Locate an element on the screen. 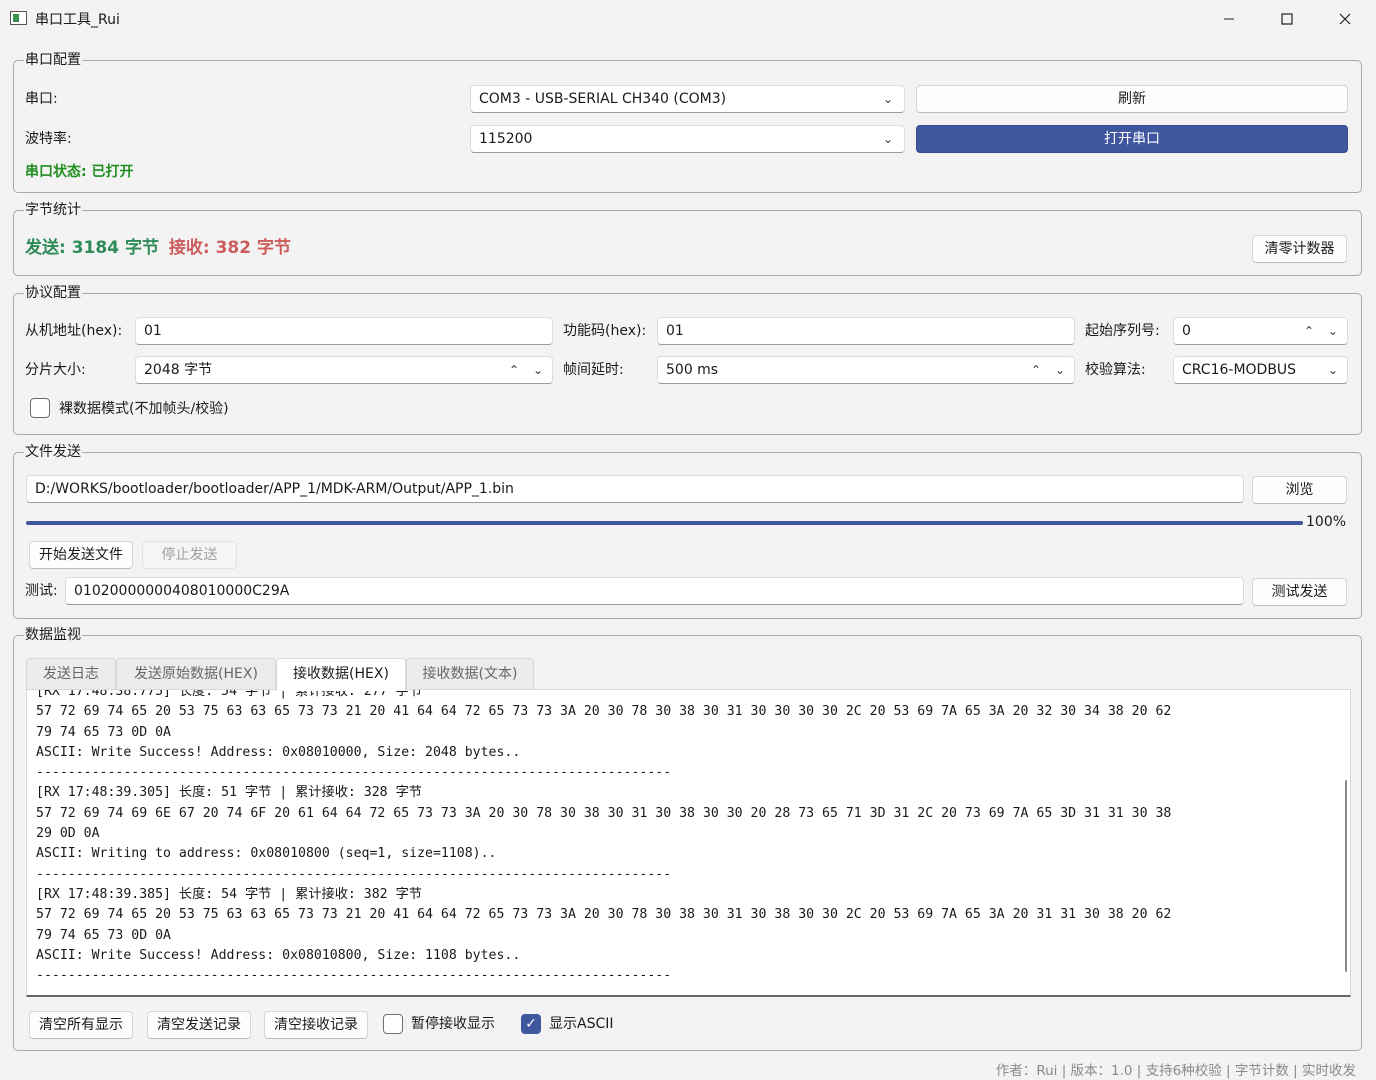  tab-recv-hex: 接收数据(HEX) is located at coordinates (341, 674).